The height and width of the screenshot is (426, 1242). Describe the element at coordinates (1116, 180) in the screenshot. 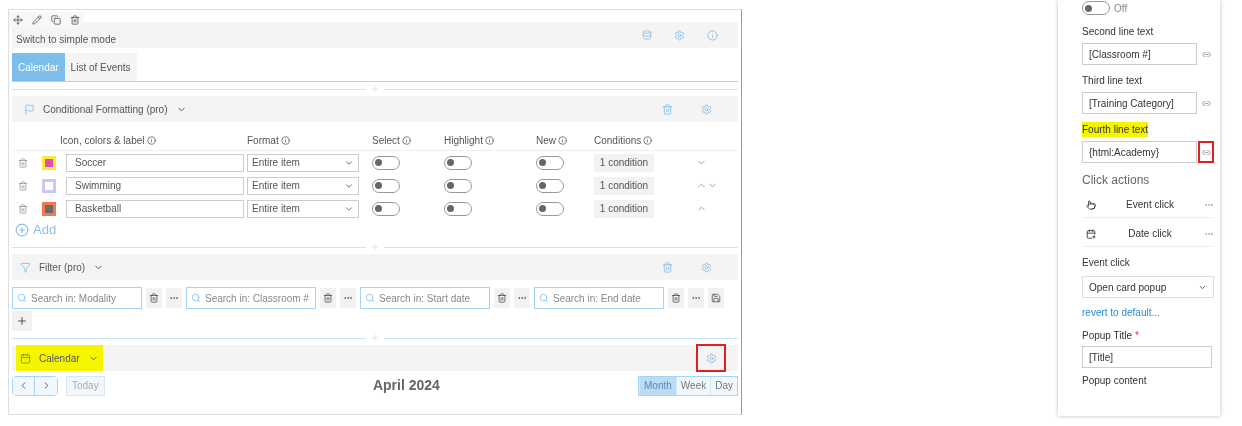

I see `section-title: Click actions` at that location.